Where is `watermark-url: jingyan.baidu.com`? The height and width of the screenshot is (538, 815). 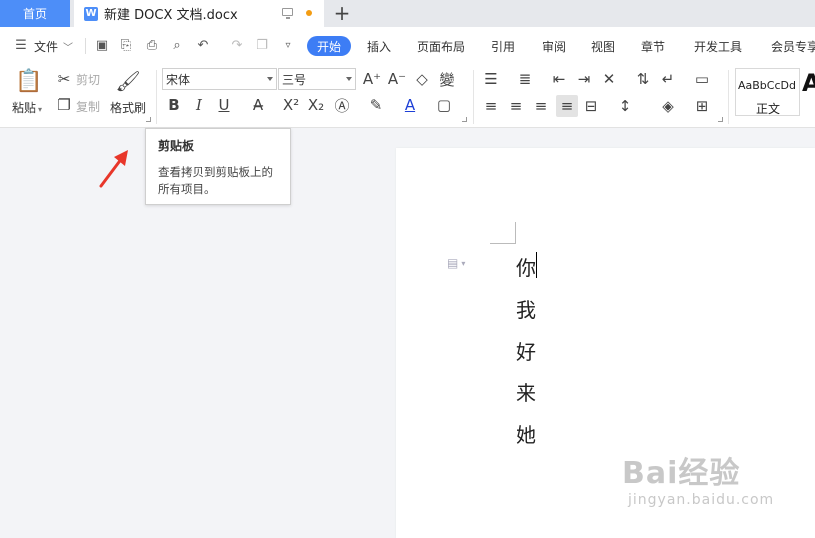 watermark-url: jingyan.baidu.com is located at coordinates (701, 500).